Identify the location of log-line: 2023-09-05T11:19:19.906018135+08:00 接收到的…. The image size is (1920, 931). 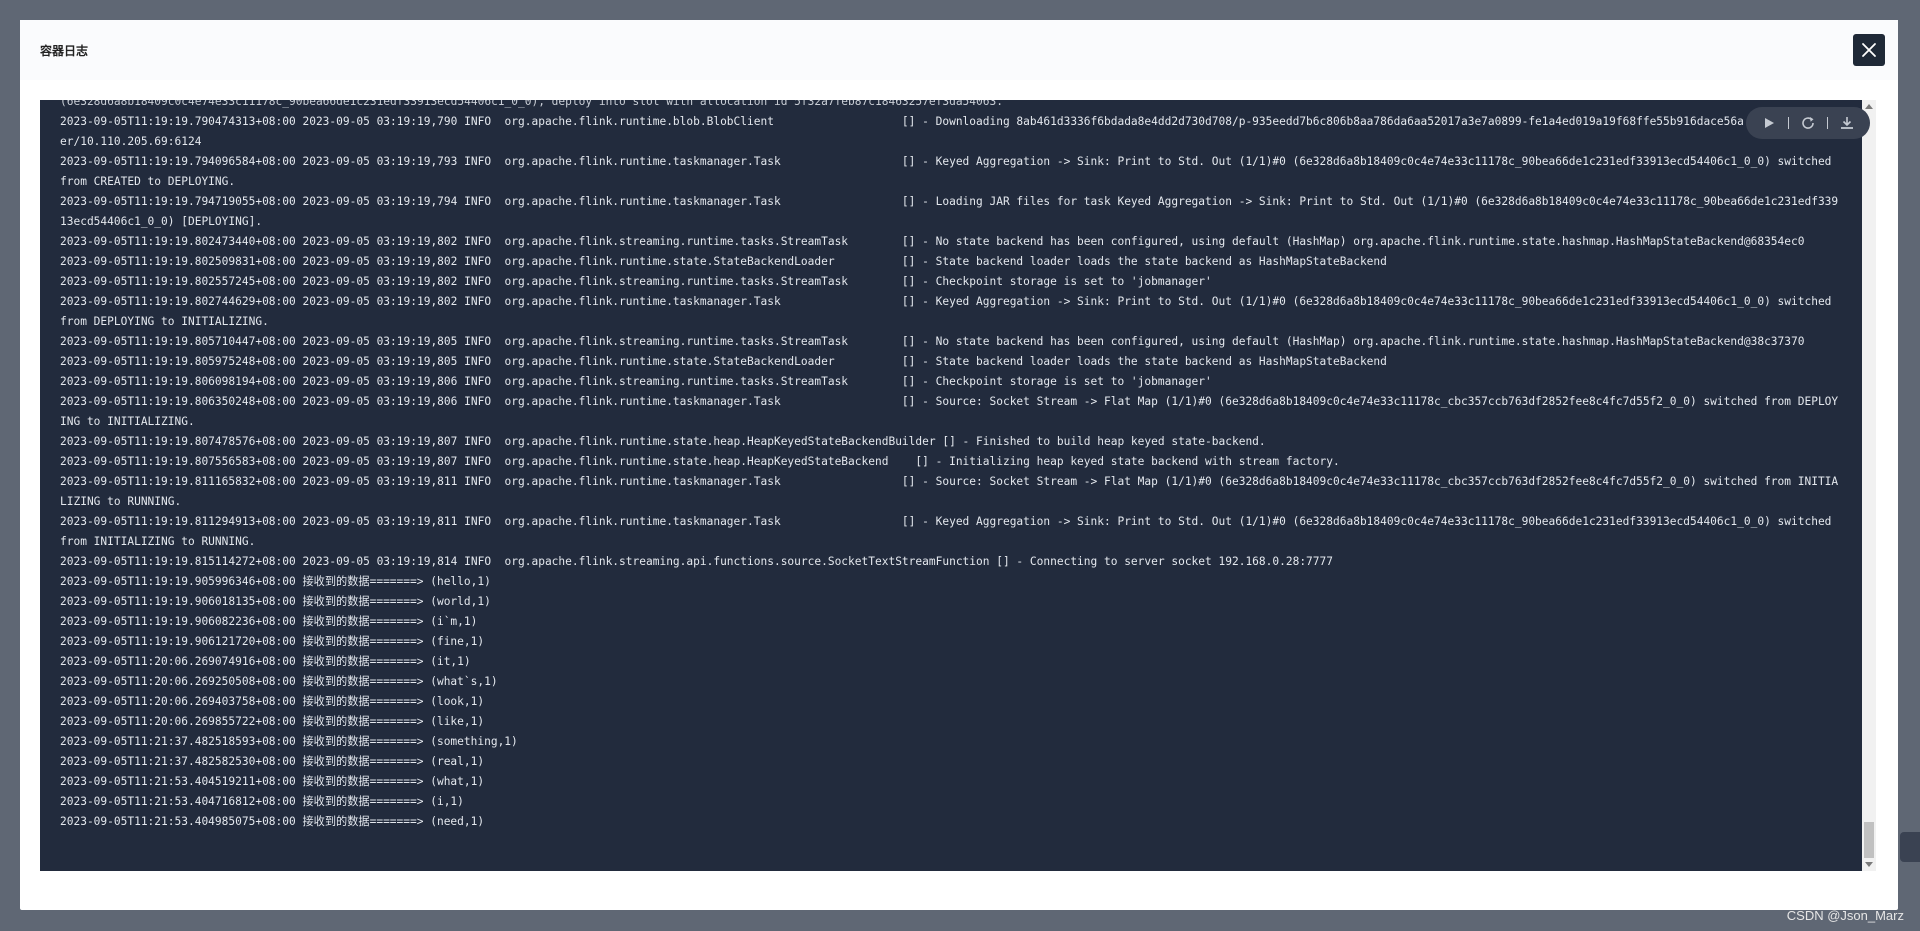
(275, 601).